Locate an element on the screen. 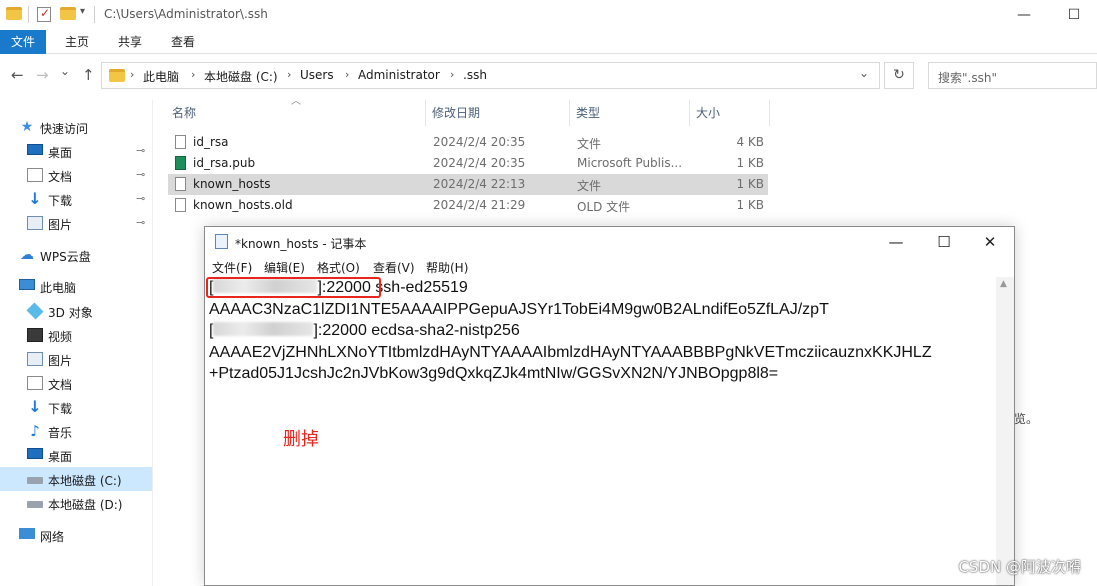 The width and height of the screenshot is (1097, 586). redacted-ip is located at coordinates (263, 329).